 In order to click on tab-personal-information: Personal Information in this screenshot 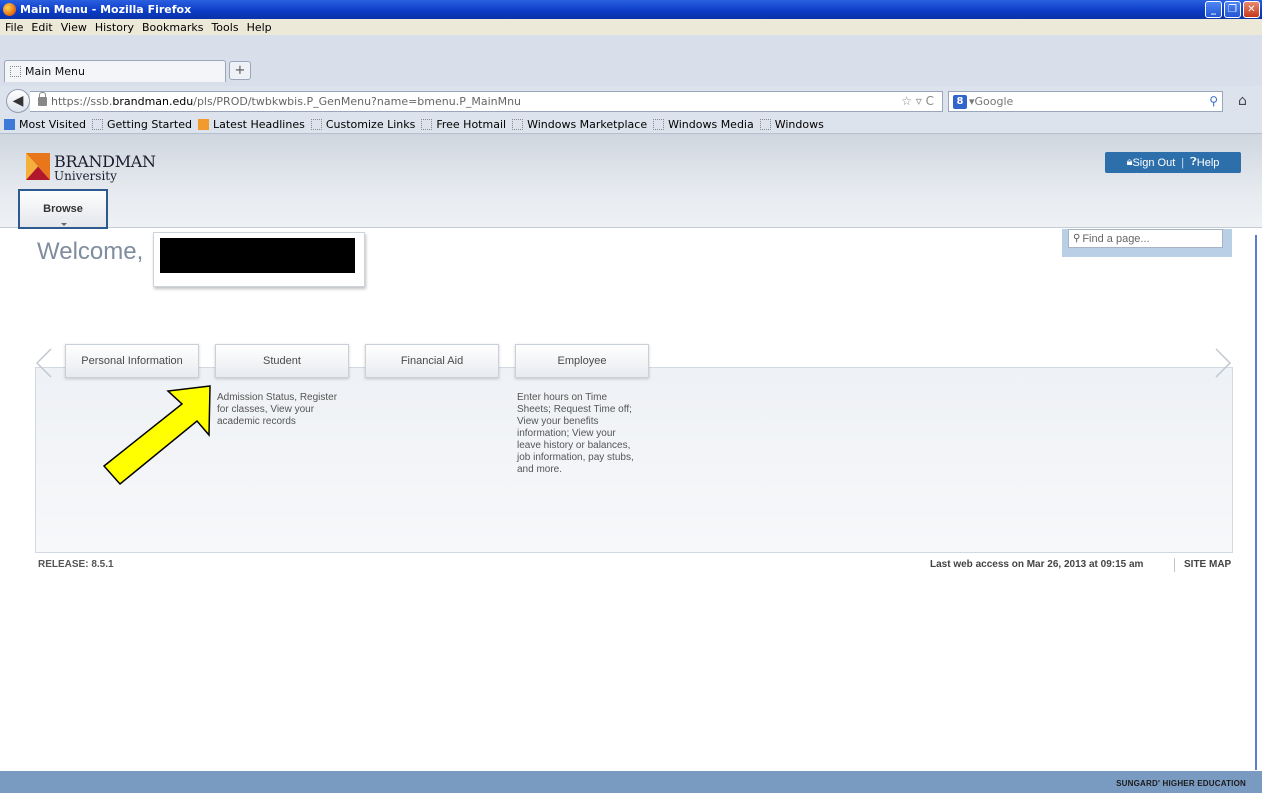, I will do `click(132, 361)`.